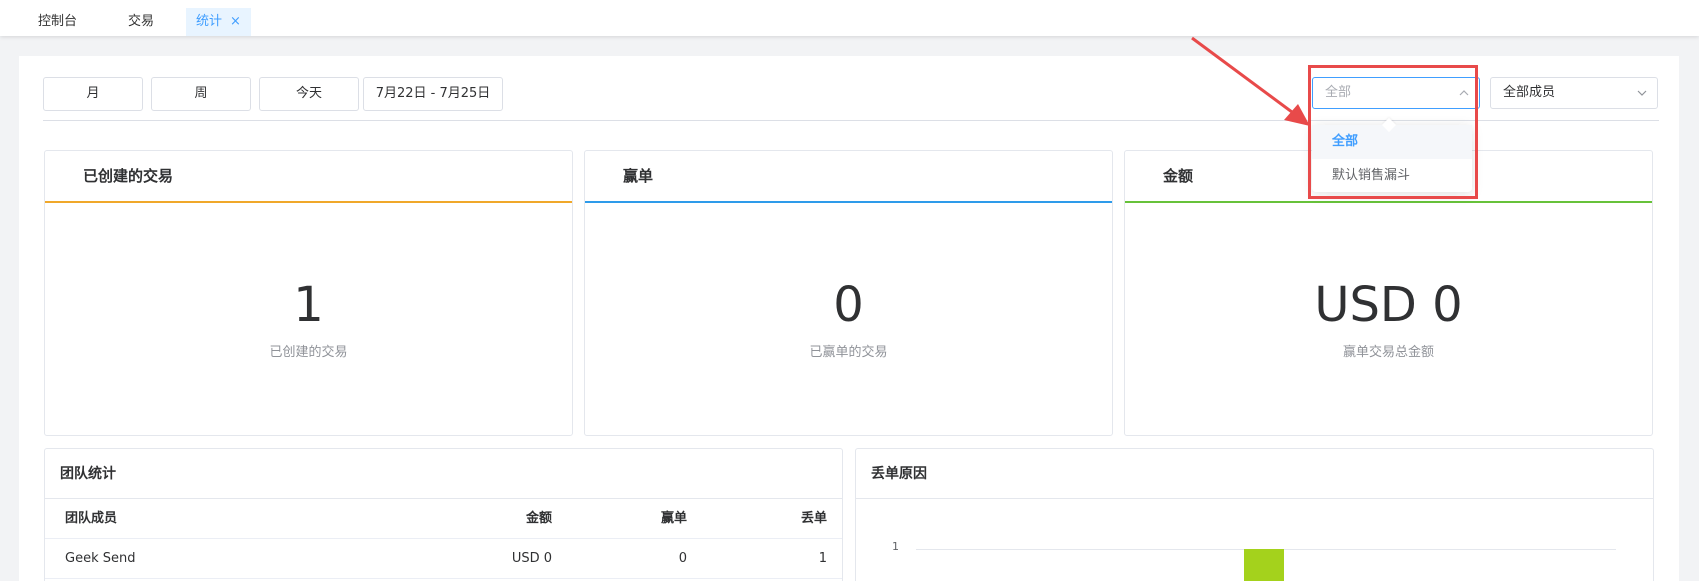 The width and height of the screenshot is (1699, 581). I want to click on tab-bar: 控制台 交易 统计 ×, so click(849, 18).